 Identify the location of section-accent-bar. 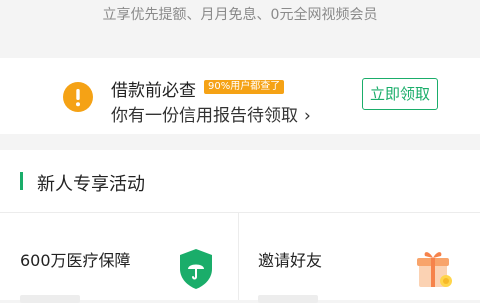
(21, 181).